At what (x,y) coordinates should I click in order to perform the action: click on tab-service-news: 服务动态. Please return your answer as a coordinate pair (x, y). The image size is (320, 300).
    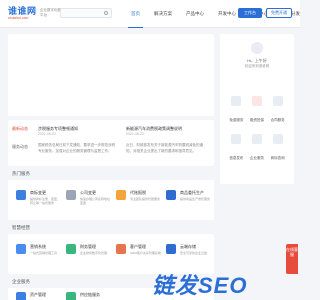
    Looking at the image, I should click on (23, 147).